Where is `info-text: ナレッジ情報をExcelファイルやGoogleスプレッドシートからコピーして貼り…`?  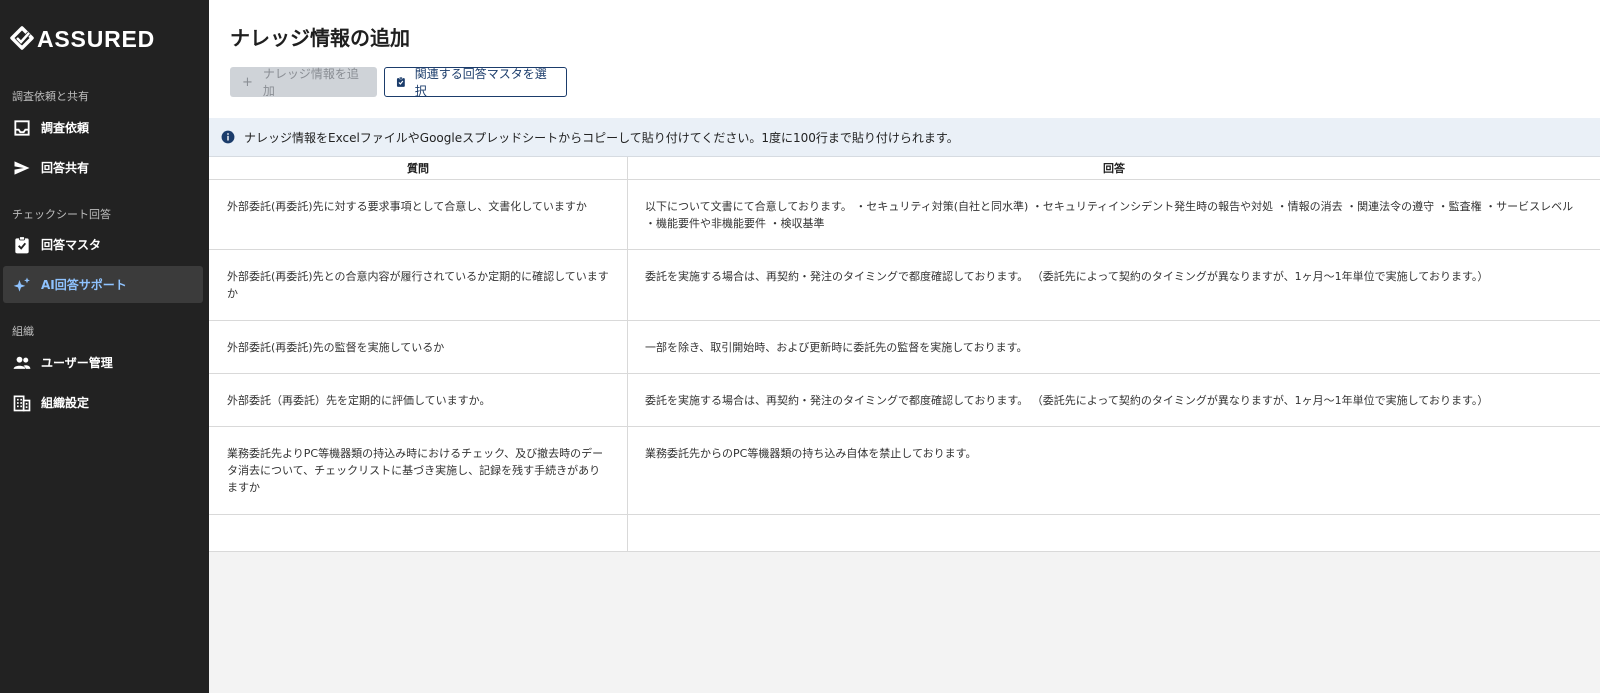
info-text: ナレッジ情報をExcelファイルやGoogleスプレッドシートからコピーして貼り… is located at coordinates (601, 137).